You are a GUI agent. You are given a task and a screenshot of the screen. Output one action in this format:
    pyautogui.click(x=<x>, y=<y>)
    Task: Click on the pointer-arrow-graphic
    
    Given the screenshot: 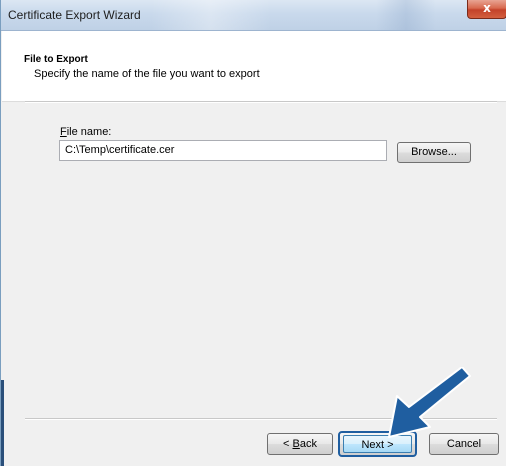 What is the action you would take?
    pyautogui.click(x=429, y=402)
    